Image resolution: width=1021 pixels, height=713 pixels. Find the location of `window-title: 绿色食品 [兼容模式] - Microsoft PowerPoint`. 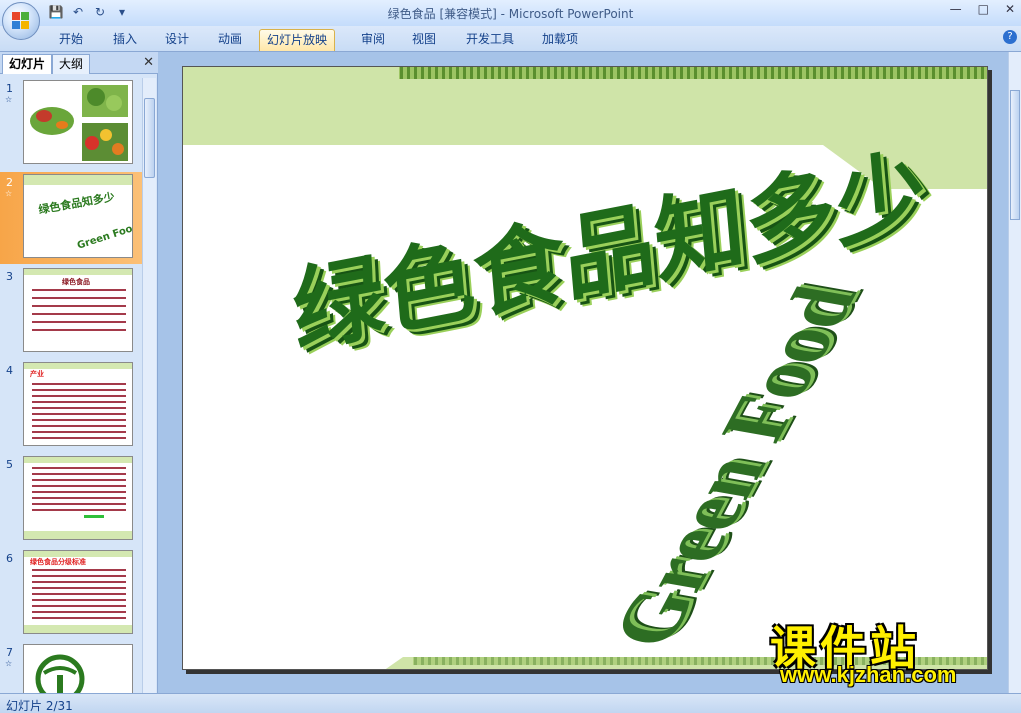

window-title: 绿色食品 [兼容模式] - Microsoft PowerPoint is located at coordinates (510, 14).